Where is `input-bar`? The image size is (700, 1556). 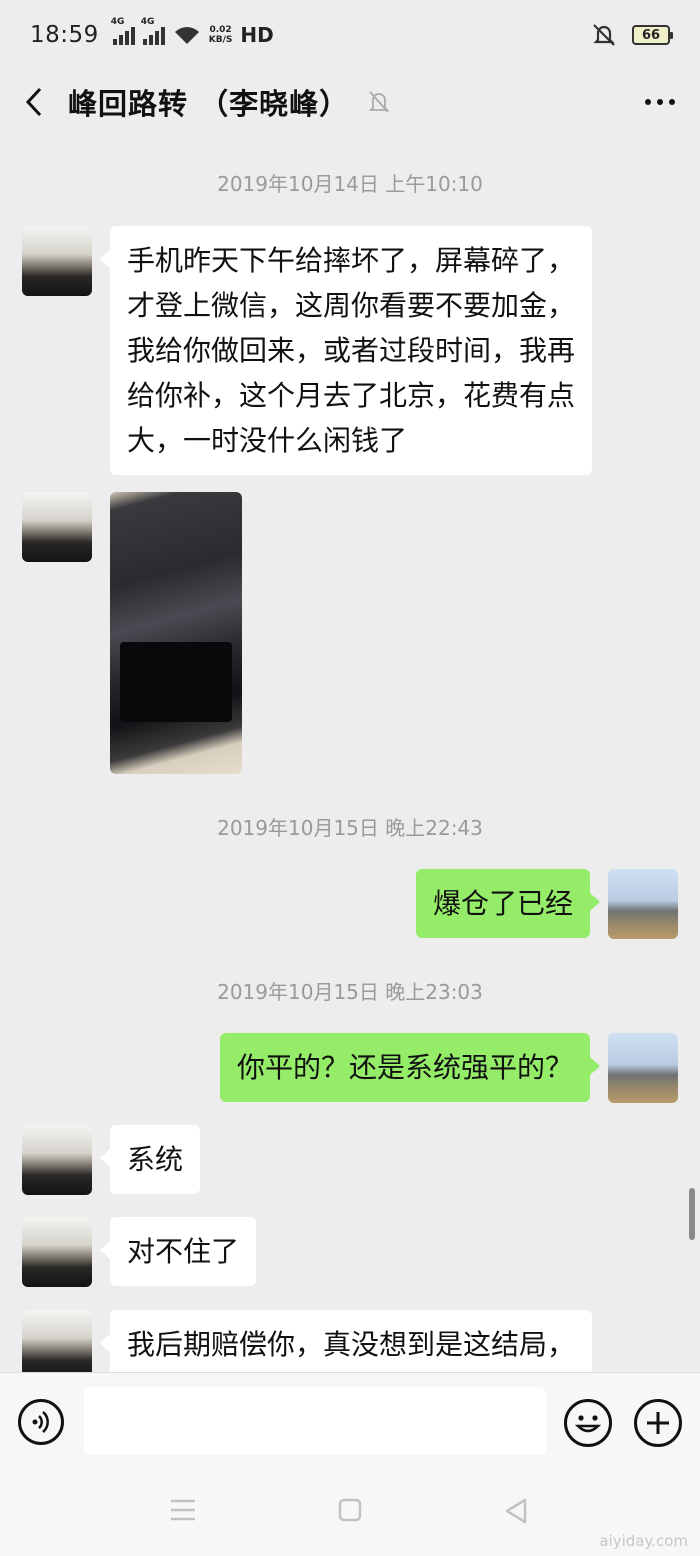
input-bar is located at coordinates (350, 1421).